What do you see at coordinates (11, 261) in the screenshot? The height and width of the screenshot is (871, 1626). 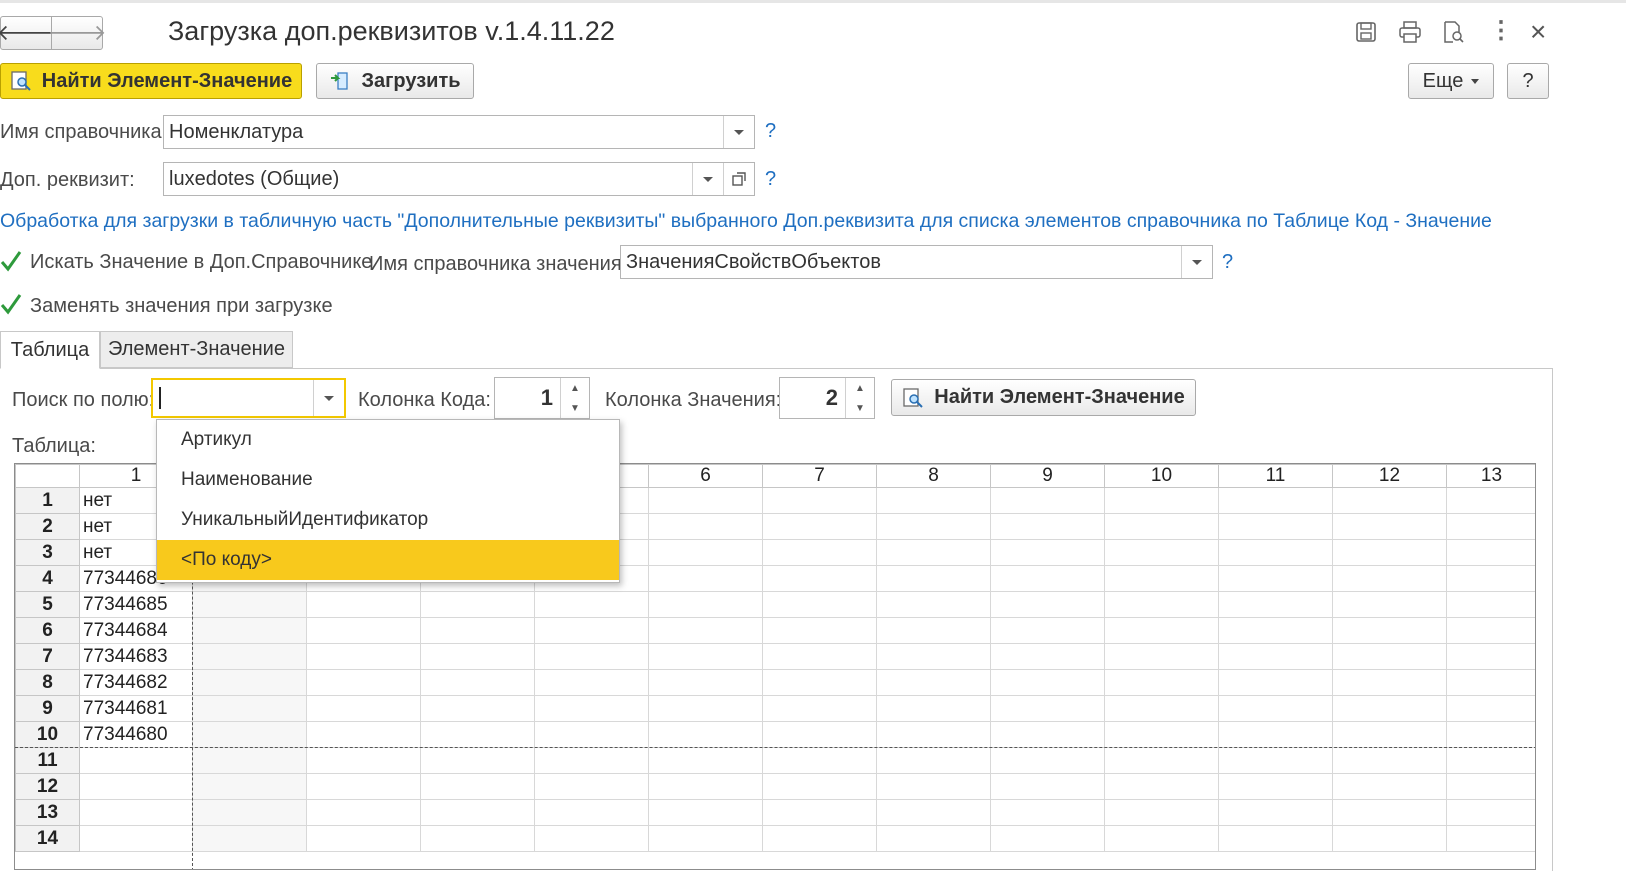 I see `search-in-catalog-checkbox` at bounding box center [11, 261].